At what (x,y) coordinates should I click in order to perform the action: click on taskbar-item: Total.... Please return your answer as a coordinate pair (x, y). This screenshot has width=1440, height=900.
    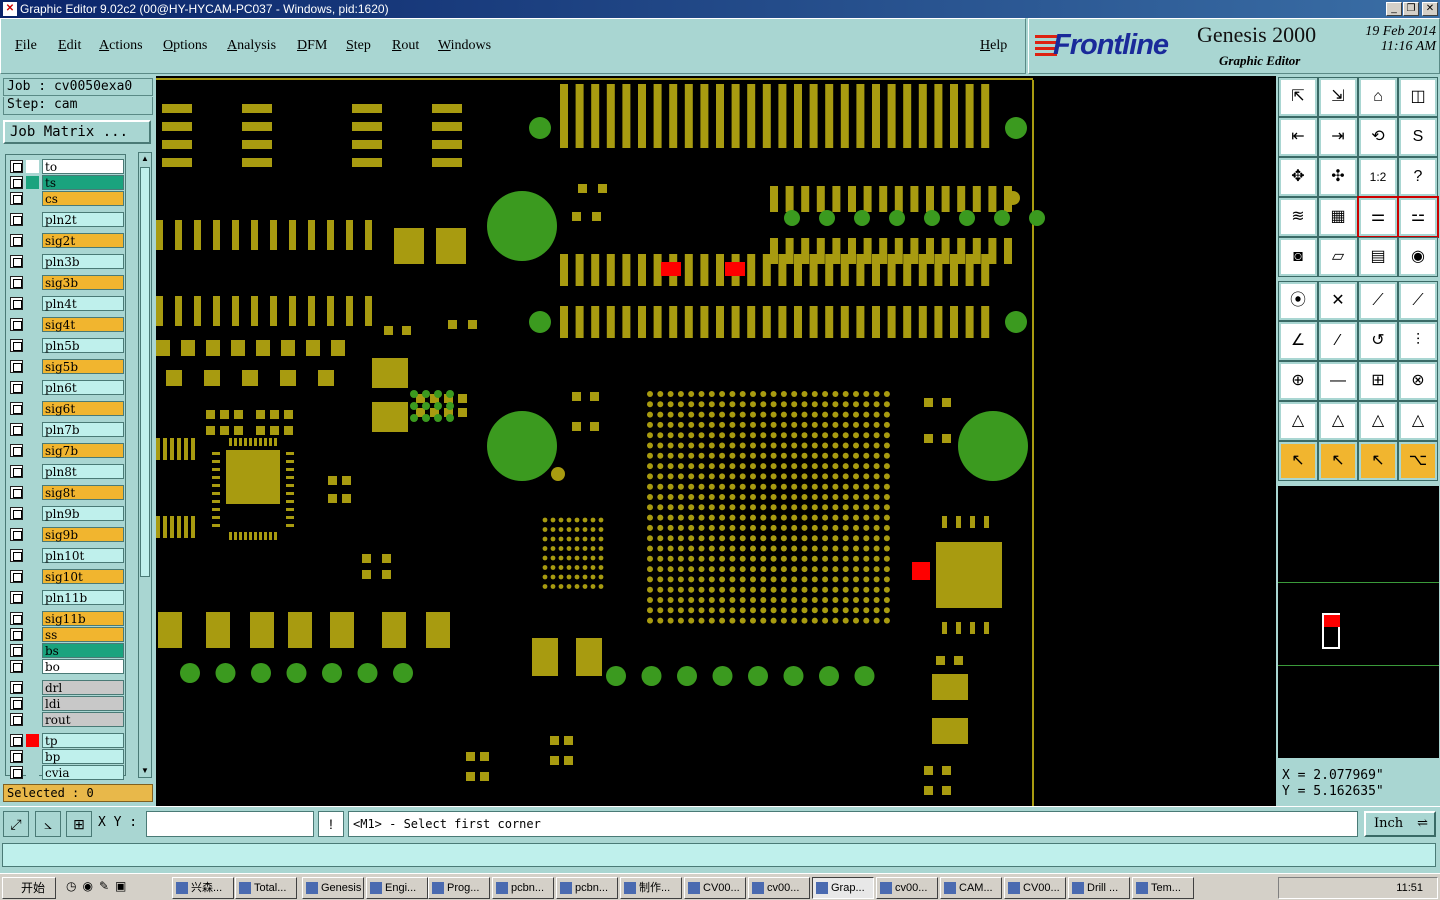
    Looking at the image, I should click on (266, 888).